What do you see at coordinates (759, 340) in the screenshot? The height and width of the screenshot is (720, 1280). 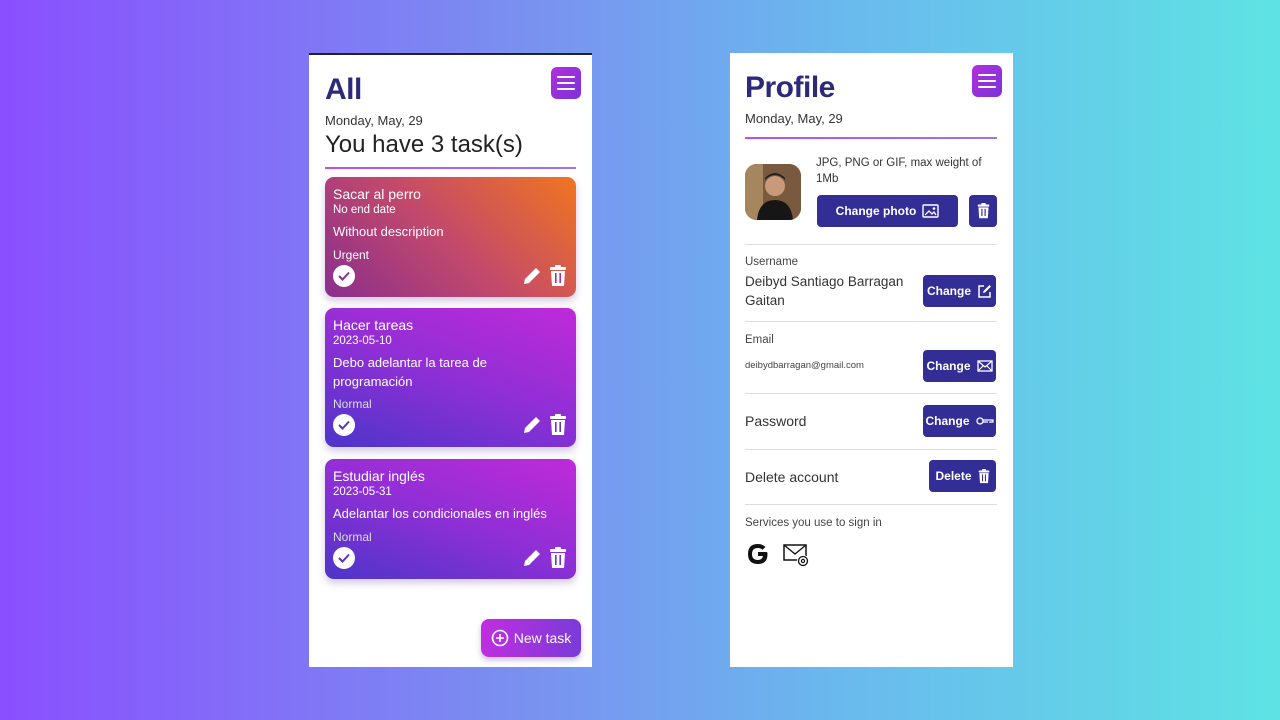 I see `email-label: Email` at bounding box center [759, 340].